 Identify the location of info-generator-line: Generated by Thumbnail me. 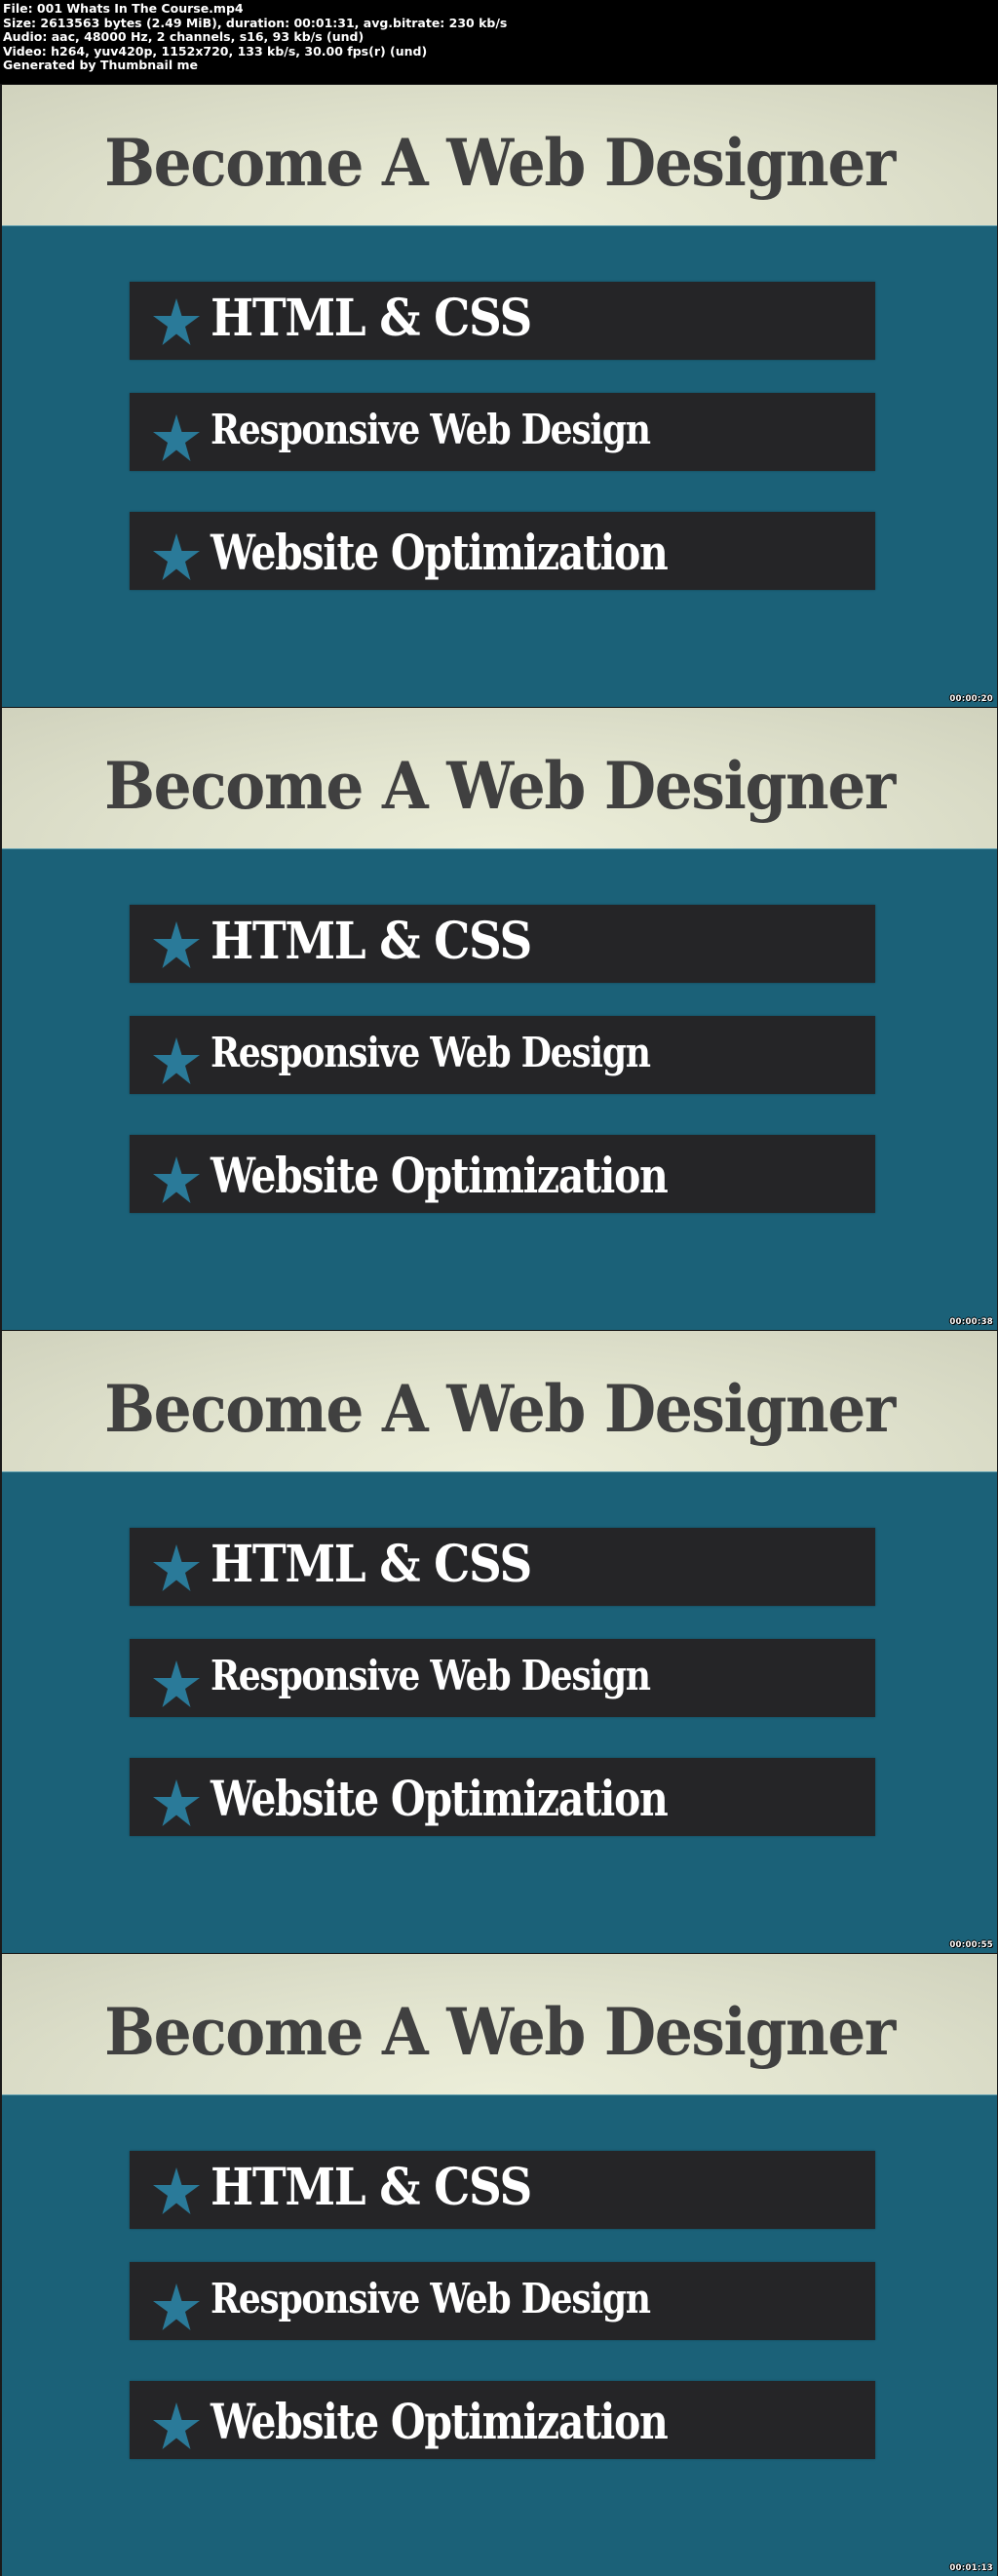
(100, 65).